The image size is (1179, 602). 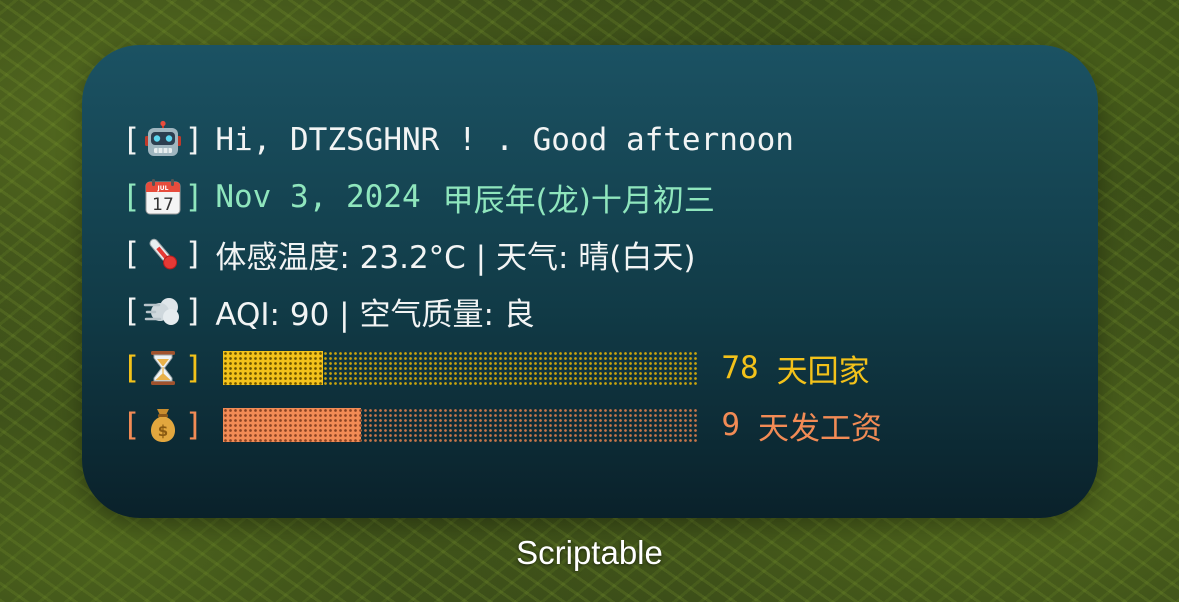 What do you see at coordinates (589, 552) in the screenshot?
I see `app-label: Scriptable` at bounding box center [589, 552].